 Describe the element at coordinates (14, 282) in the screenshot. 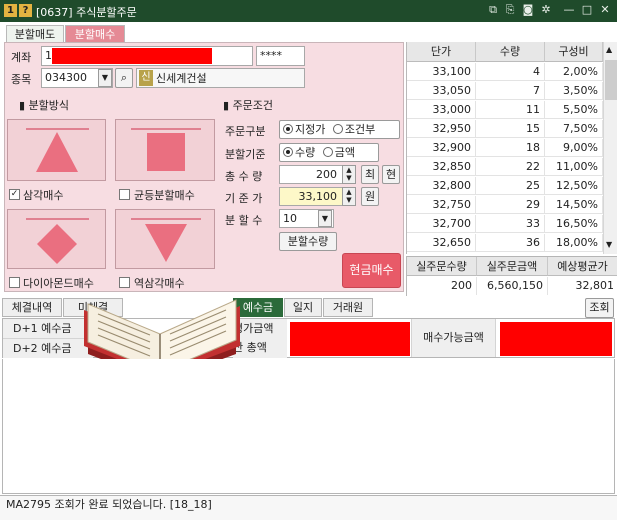

I see `diamond-buy-checkbox` at that location.